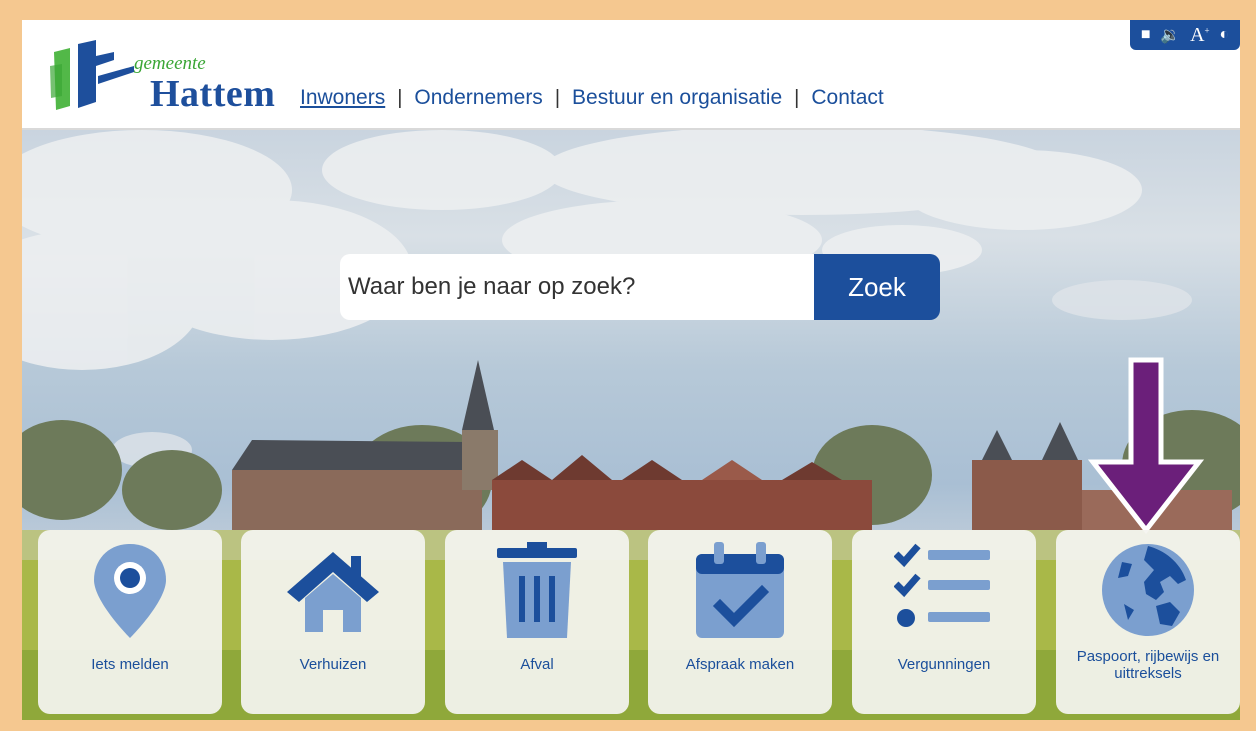 Image resolution: width=1256 pixels, height=731 pixels. Describe the element at coordinates (1146, 446) in the screenshot. I see `arrow-down-icon` at that location.